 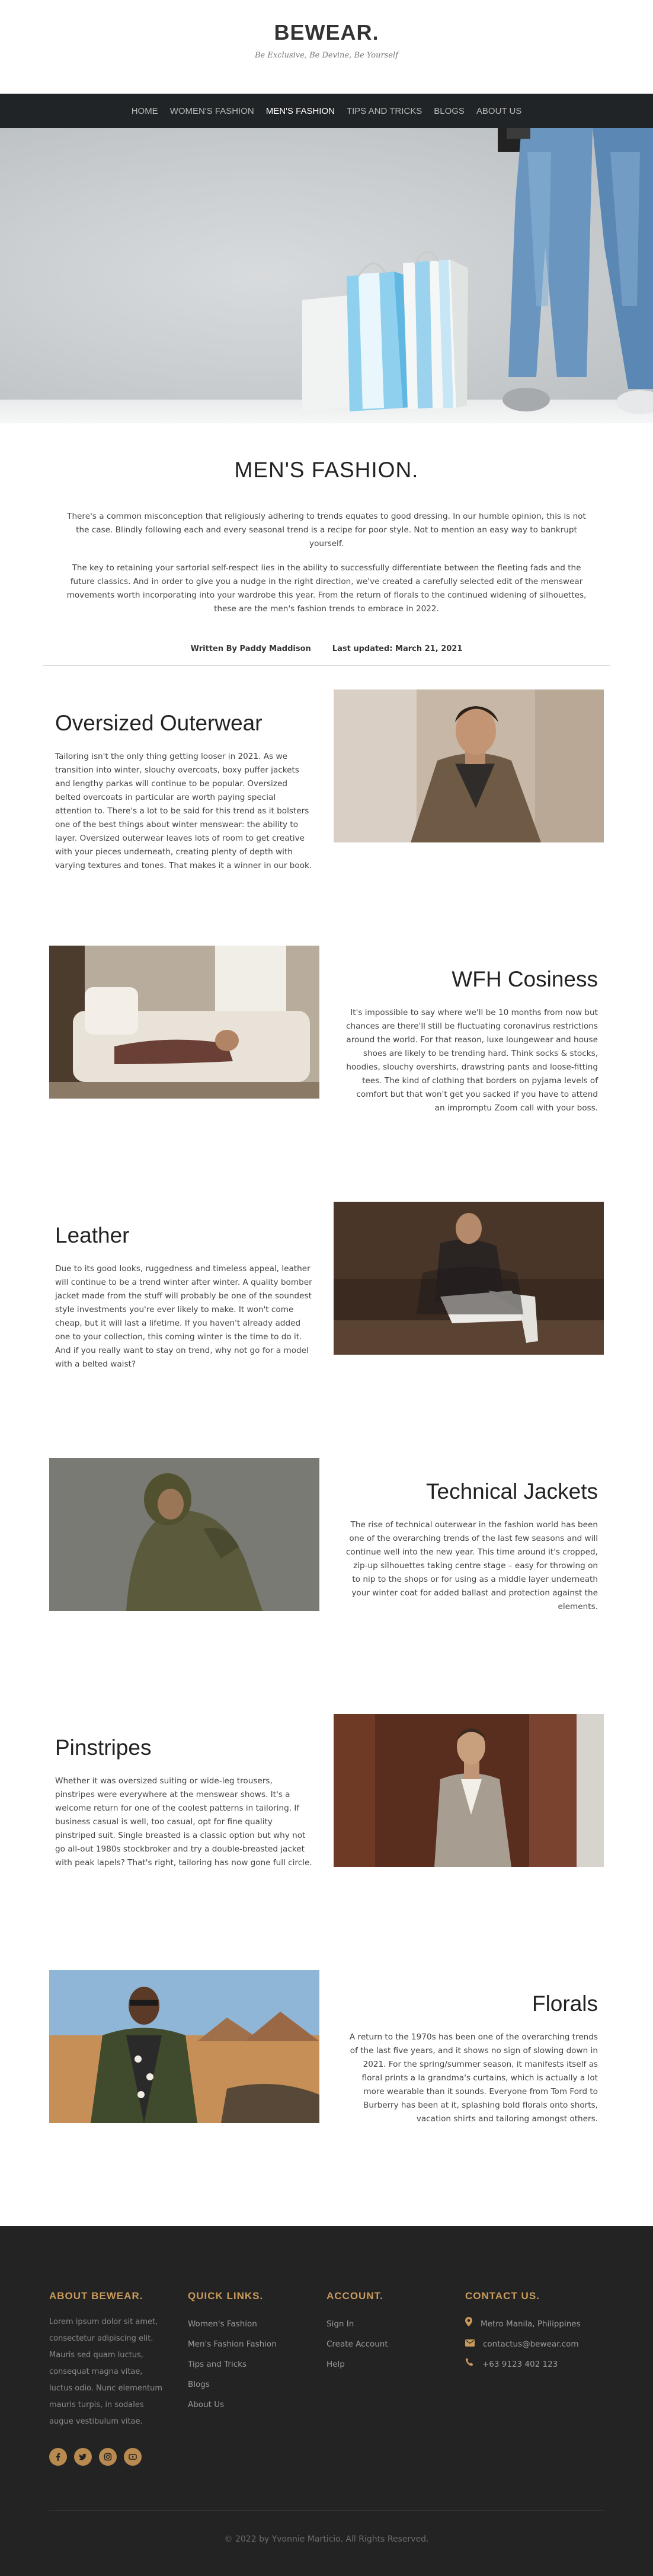 I want to click on brand-logo: BEWEAR., so click(x=326, y=32).